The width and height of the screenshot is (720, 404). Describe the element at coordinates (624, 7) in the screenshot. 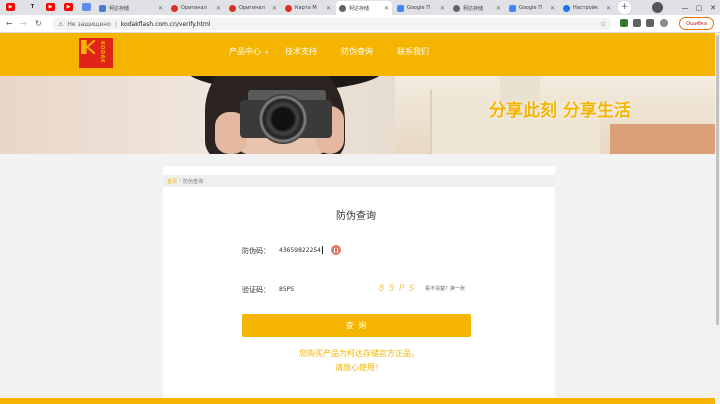

I see `new-tab-plus-icon: +` at that location.